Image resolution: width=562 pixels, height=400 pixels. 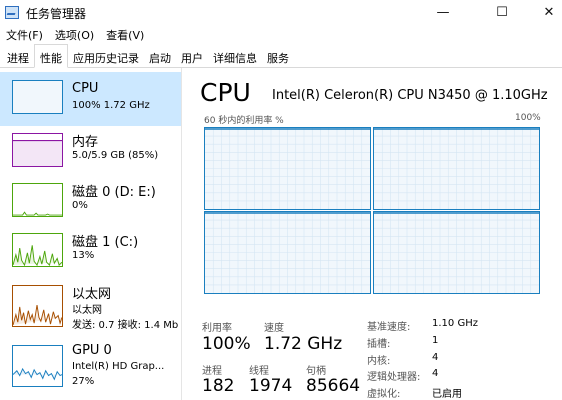 I want to click on utilization-label: 利用率, so click(x=217, y=328).